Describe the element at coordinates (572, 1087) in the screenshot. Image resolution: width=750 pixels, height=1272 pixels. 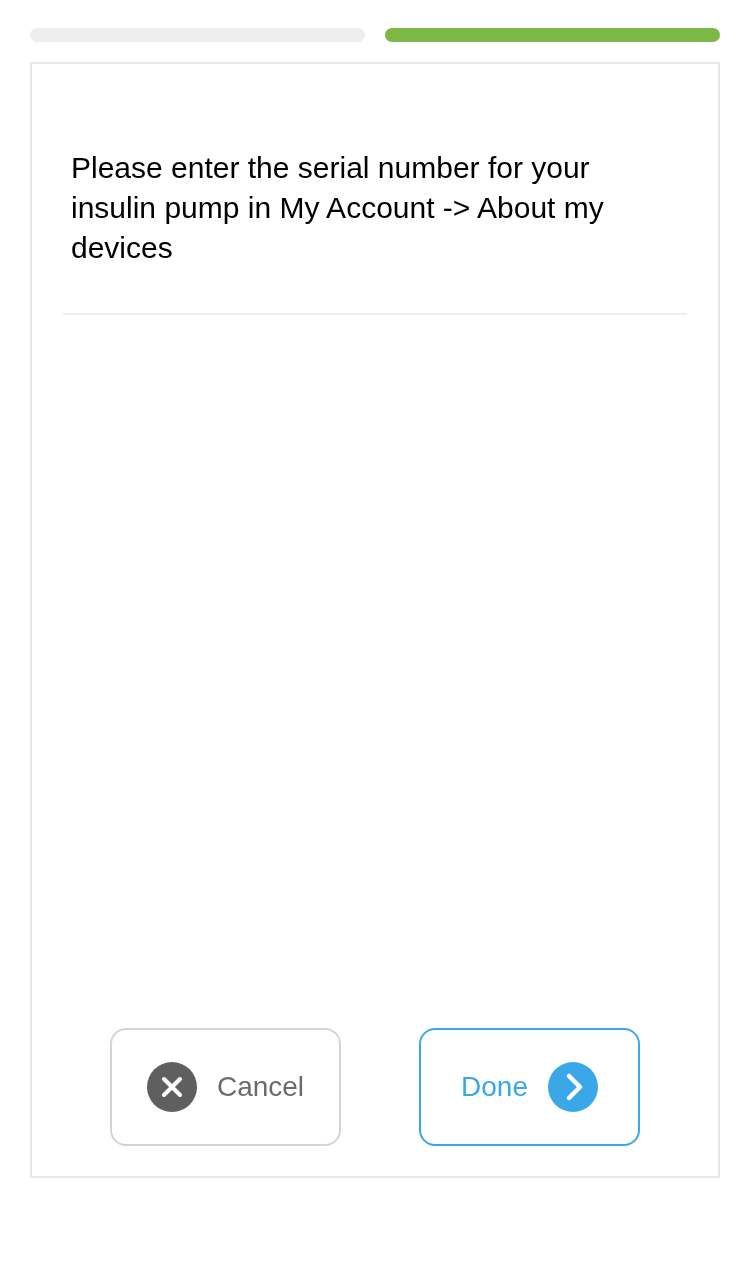
I see `chevron-right-icon` at that location.